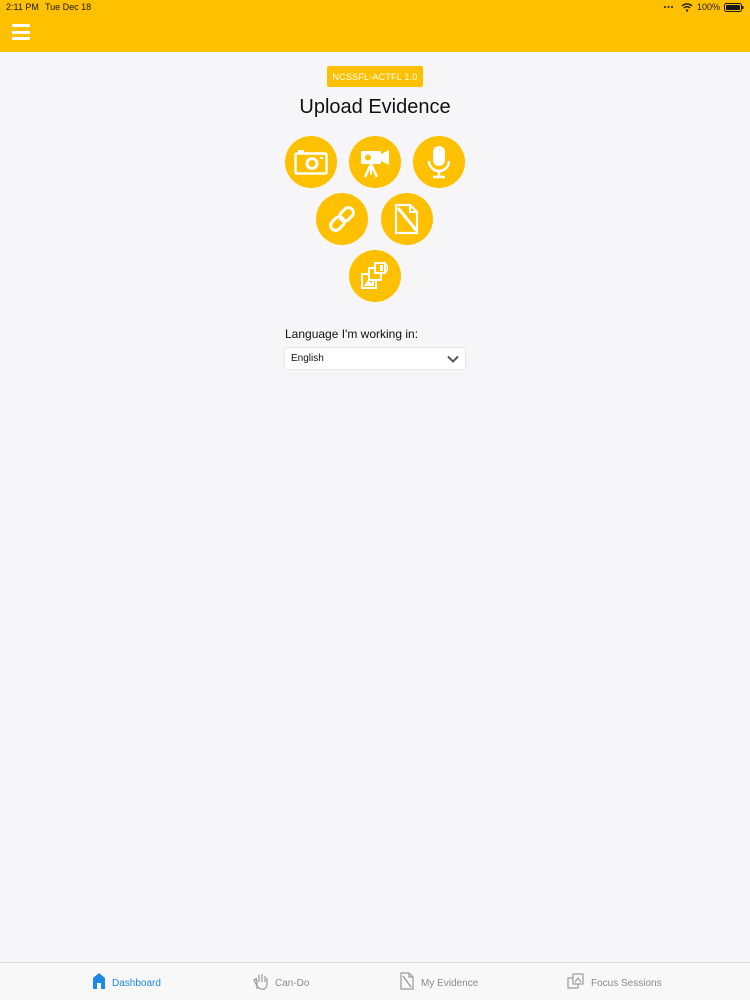 This screenshot has width=750, height=1000. Describe the element at coordinates (352, 334) in the screenshot. I see `language-label: Language I'm working in:` at that location.